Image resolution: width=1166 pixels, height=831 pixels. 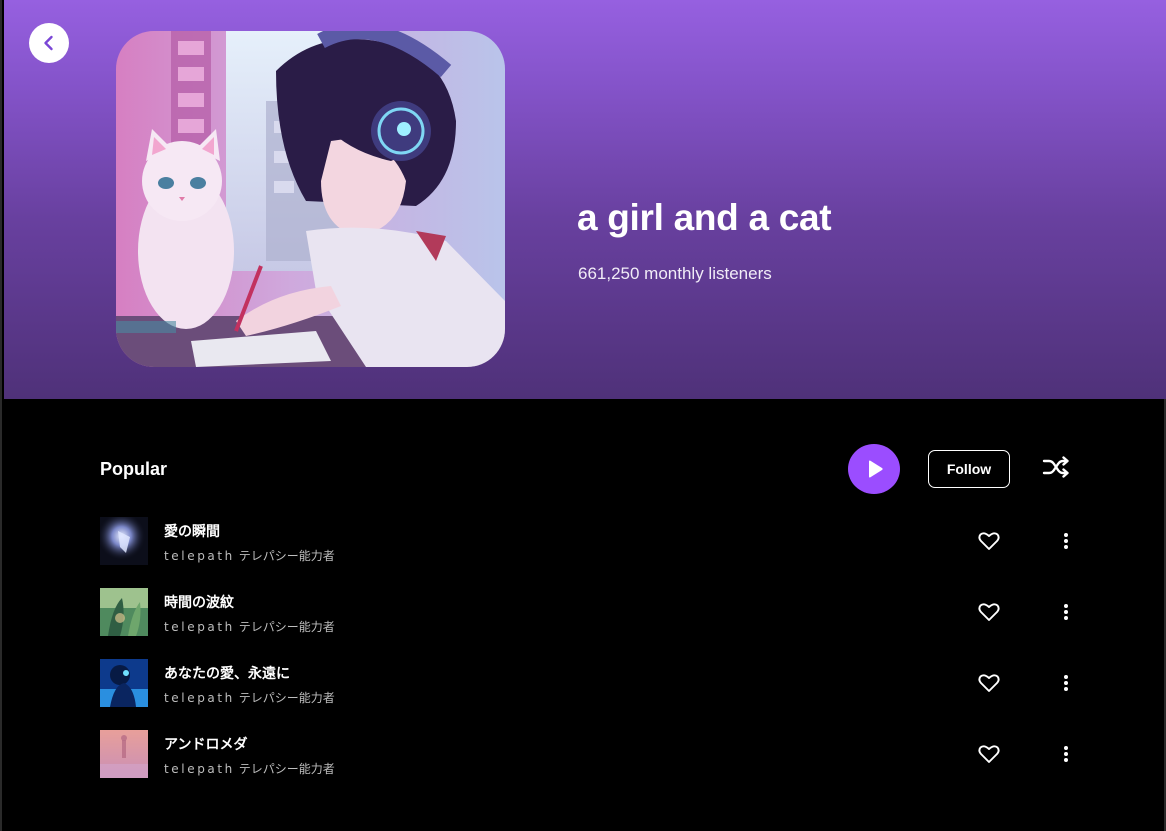 What do you see at coordinates (675, 273) in the screenshot?
I see `monthly-listeners: 661,250 monthly listeners` at bounding box center [675, 273].